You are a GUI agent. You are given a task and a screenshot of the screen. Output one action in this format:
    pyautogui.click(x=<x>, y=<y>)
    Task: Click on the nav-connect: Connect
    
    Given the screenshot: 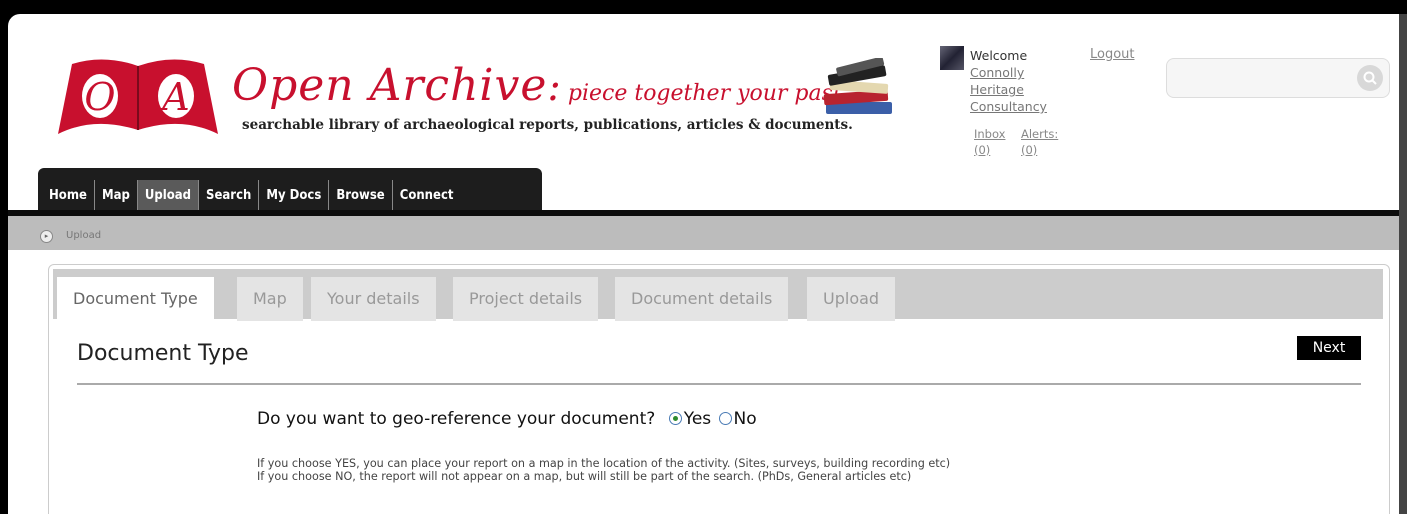 What is the action you would take?
    pyautogui.click(x=427, y=196)
    